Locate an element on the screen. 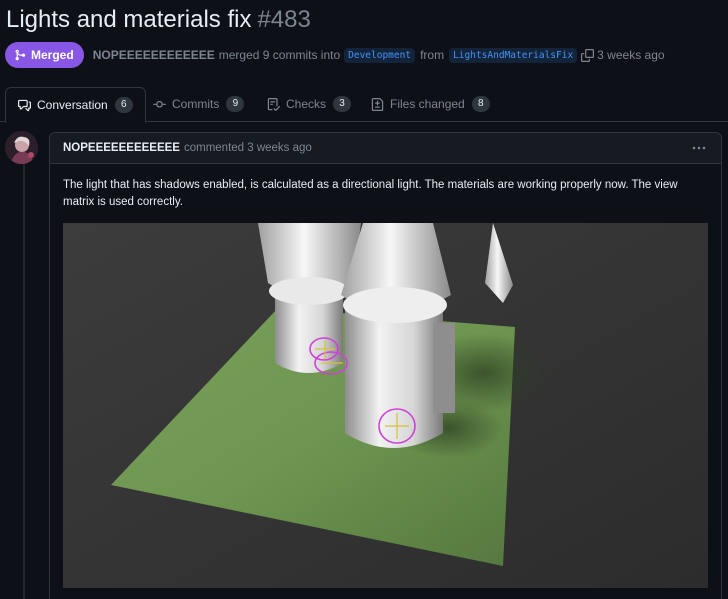 The width and height of the screenshot is (728, 599). tab-checks: Checks 3 is located at coordinates (309, 104).